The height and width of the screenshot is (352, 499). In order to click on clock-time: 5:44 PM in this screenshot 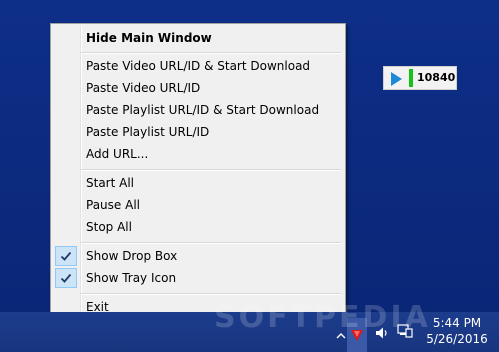, I will do `click(457, 323)`.